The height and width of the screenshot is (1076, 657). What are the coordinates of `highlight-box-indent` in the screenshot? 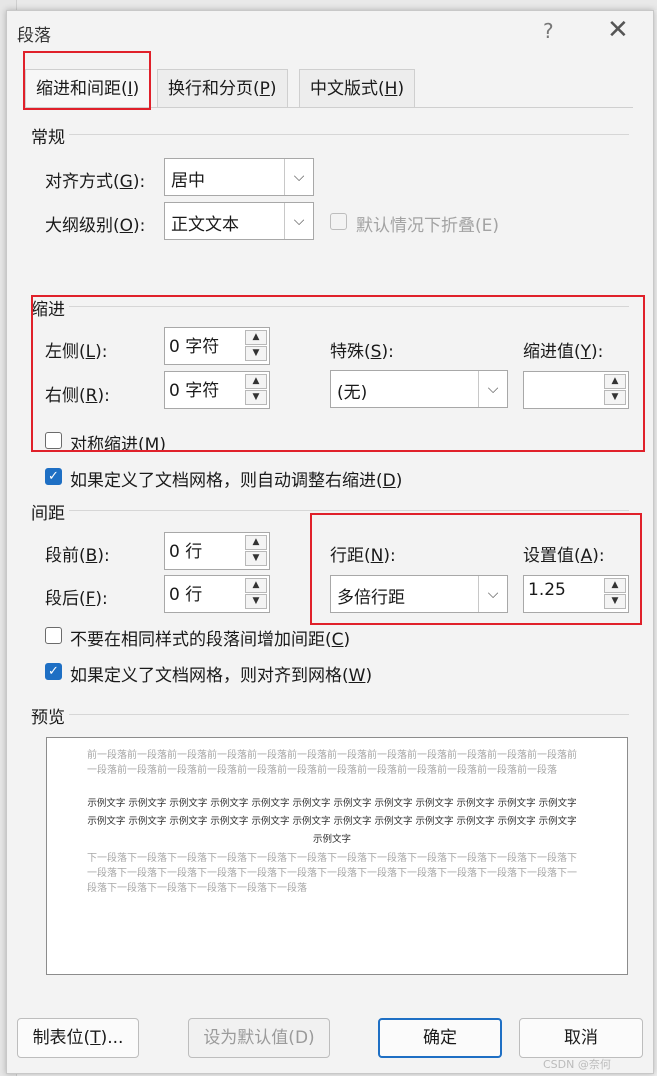 It's located at (338, 373).